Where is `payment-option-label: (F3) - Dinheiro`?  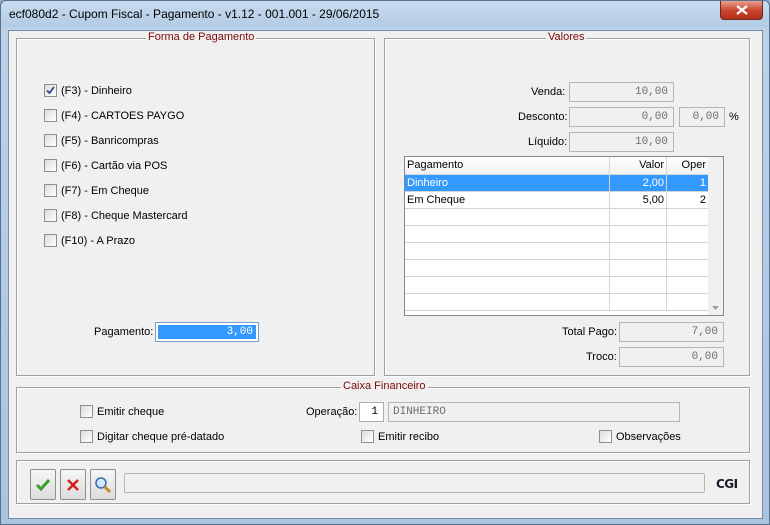 payment-option-label: (F3) - Dinheiro is located at coordinates (96, 90).